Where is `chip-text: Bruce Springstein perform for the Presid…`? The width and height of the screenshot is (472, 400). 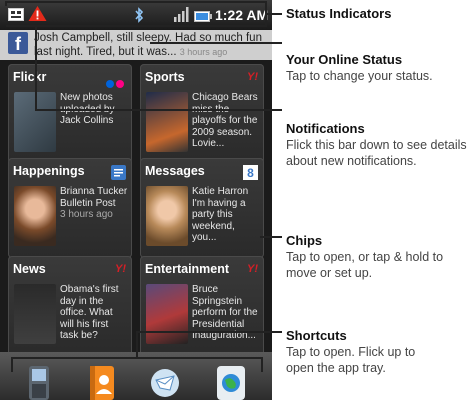
chip-text: Bruce Springstein perform for the Presid… is located at coordinates (225, 312).